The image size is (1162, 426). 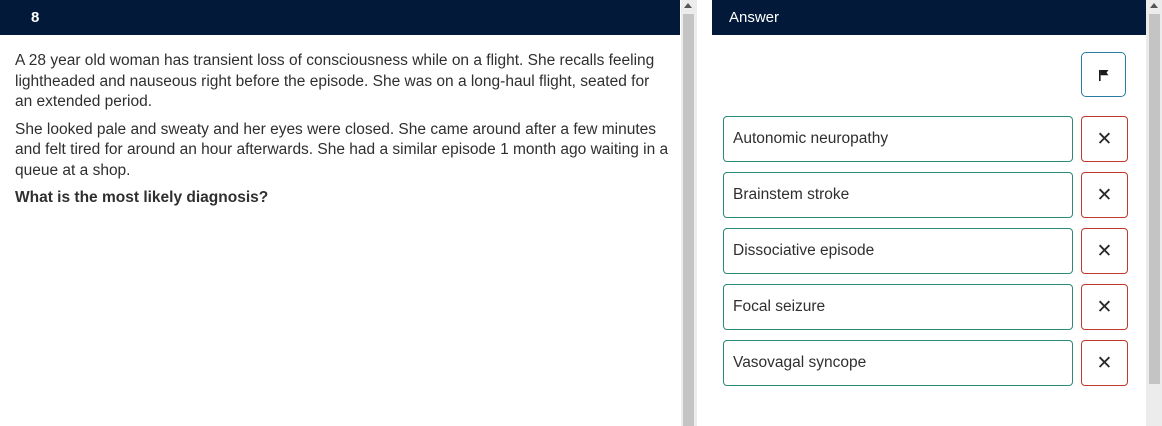 I want to click on answer-option-vasovagal-syncope: Vasovagal syncope, so click(x=898, y=363).